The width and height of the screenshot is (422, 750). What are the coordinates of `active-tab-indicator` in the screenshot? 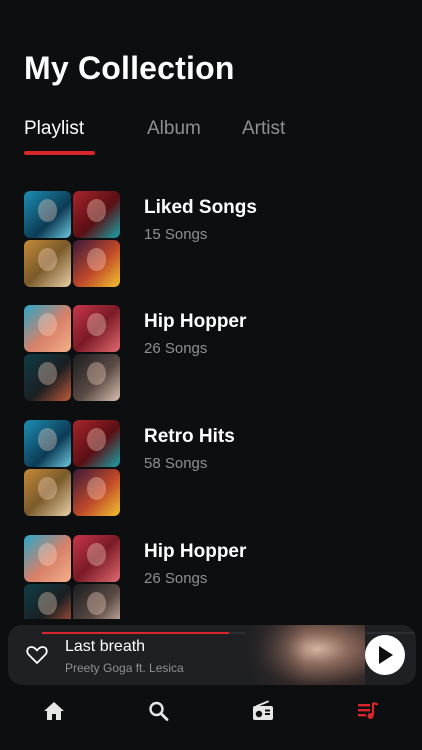 It's located at (59, 153).